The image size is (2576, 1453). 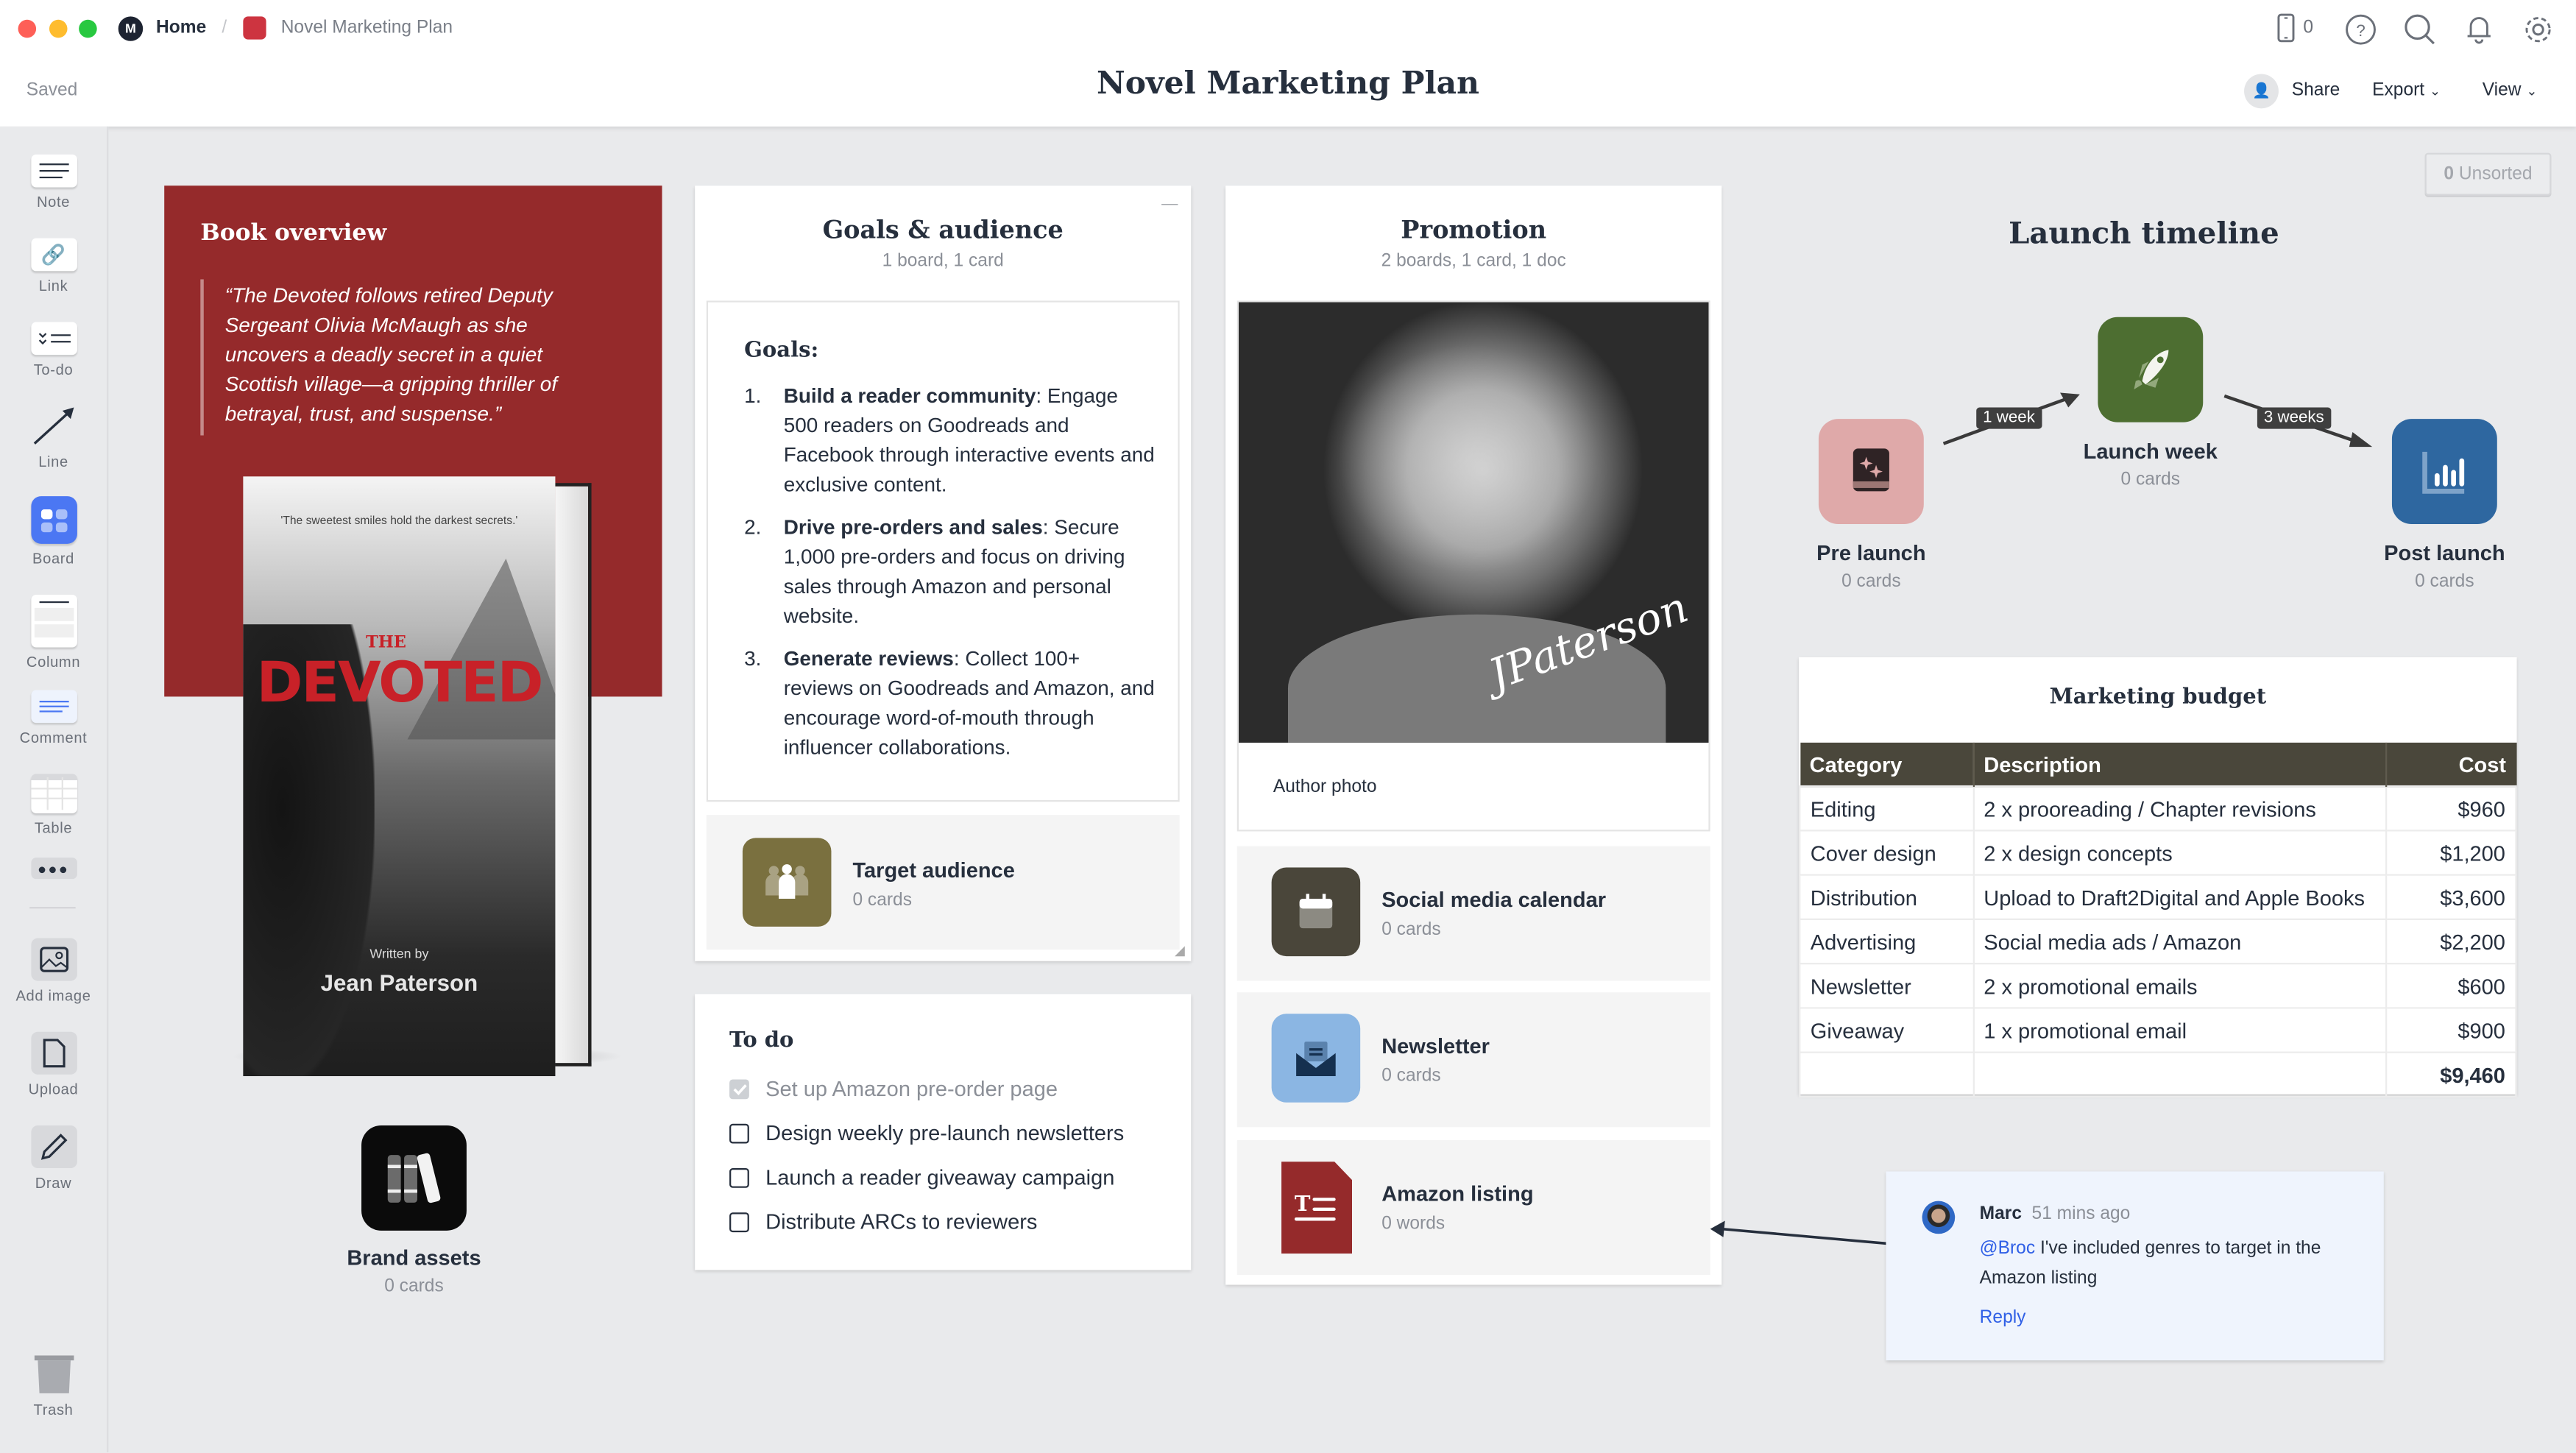 What do you see at coordinates (53, 718) in the screenshot?
I see `tool-comment: Comment` at bounding box center [53, 718].